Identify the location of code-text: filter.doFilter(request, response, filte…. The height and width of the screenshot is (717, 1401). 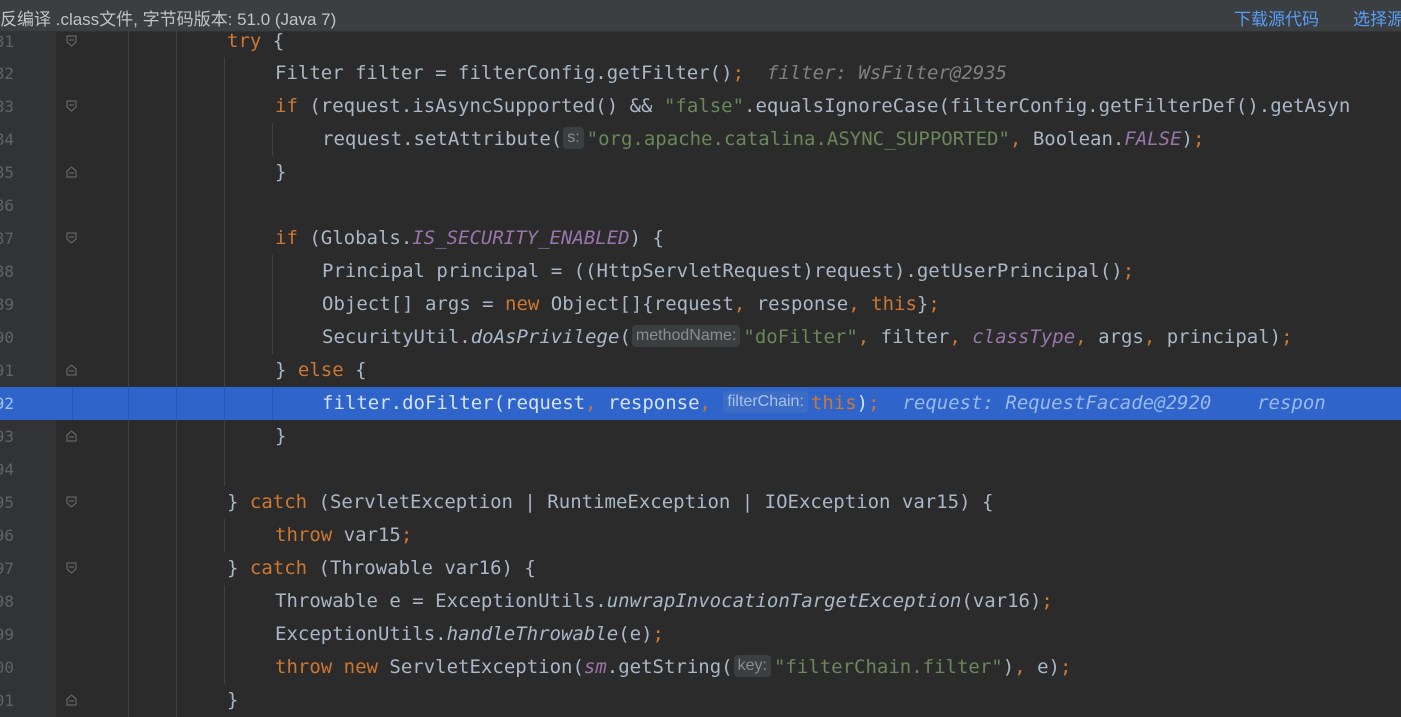
(824, 402).